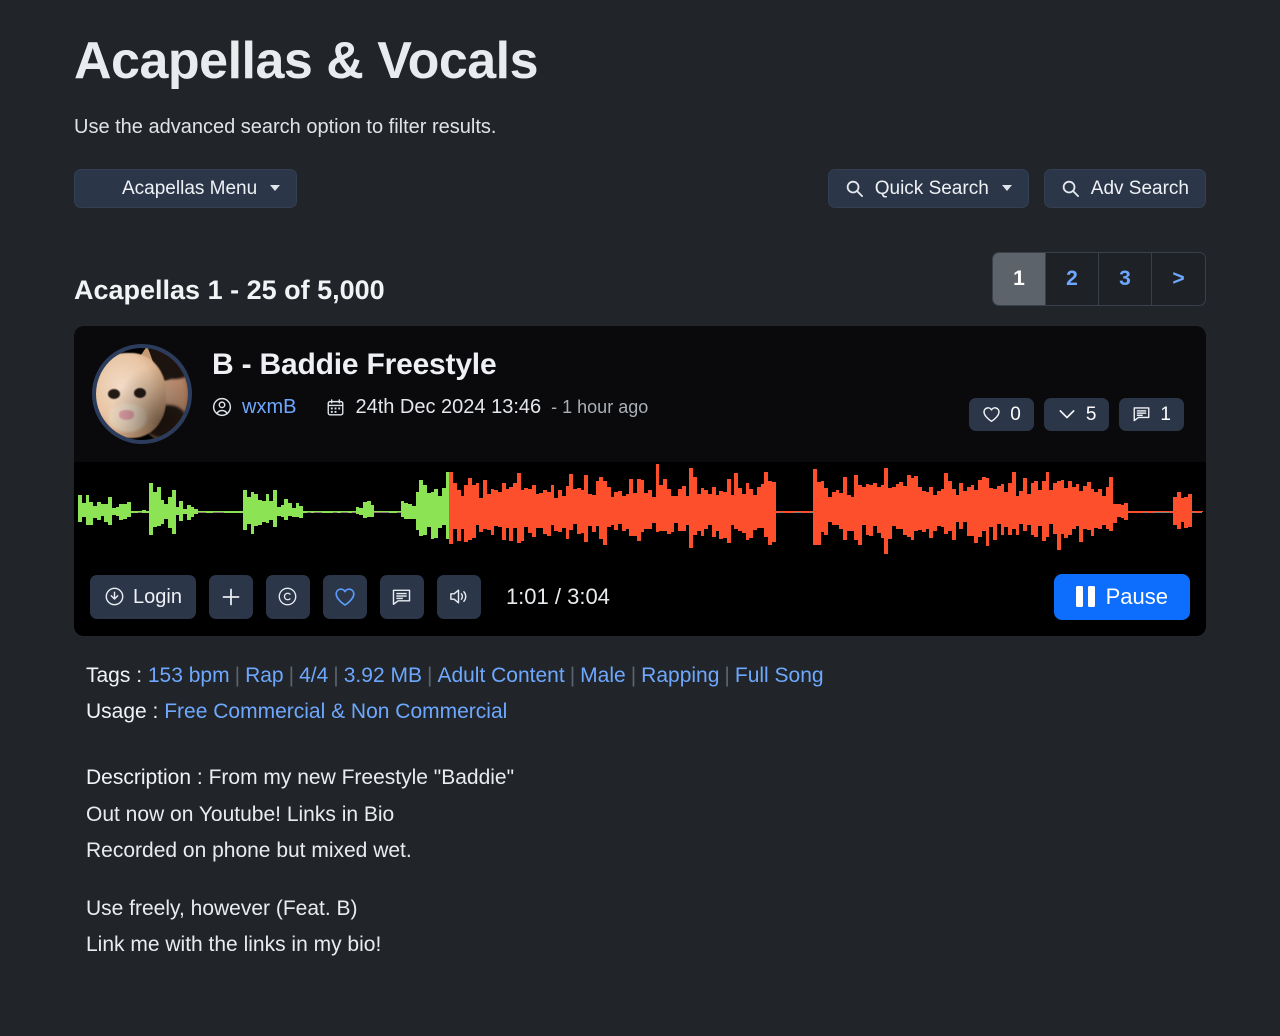 The width and height of the screenshot is (1280, 1036). What do you see at coordinates (229, 289) in the screenshot?
I see `results-count: Acapellas 1 - 25 of 5,000` at bounding box center [229, 289].